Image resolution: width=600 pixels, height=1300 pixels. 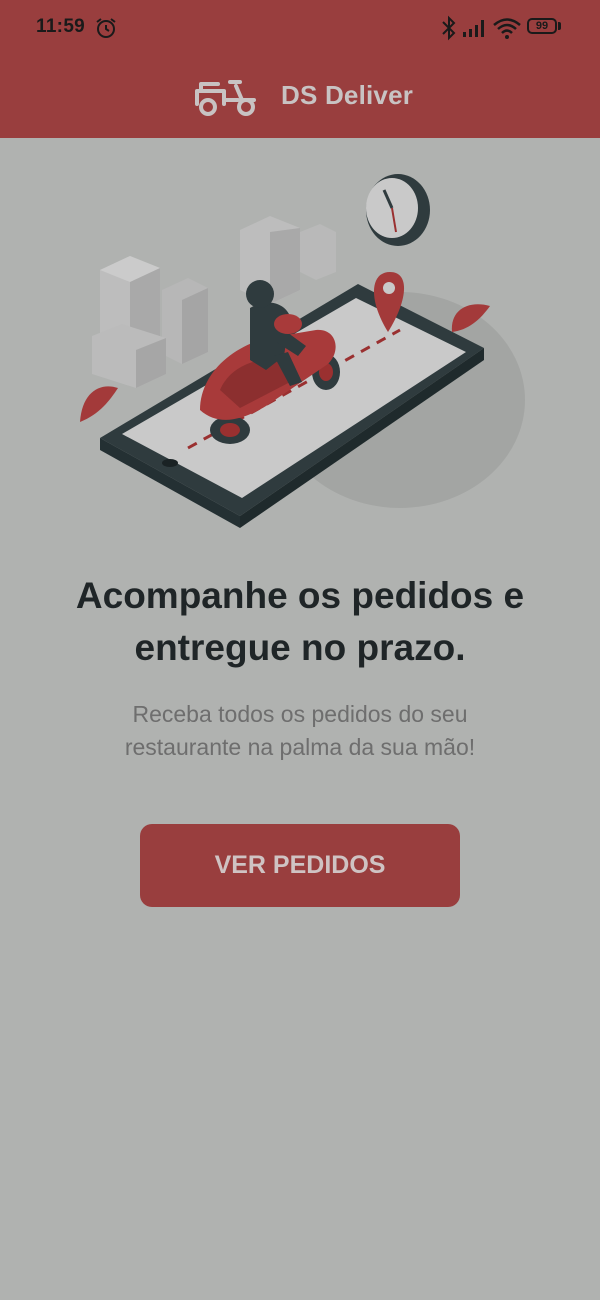 I want to click on subtitle-line-2: restaurante na palma da sua mão!, so click(x=300, y=747).